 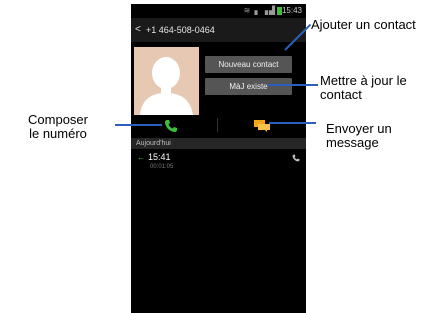 What do you see at coordinates (58, 119) in the screenshot?
I see `callout-dial-line1: Composer` at bounding box center [58, 119].